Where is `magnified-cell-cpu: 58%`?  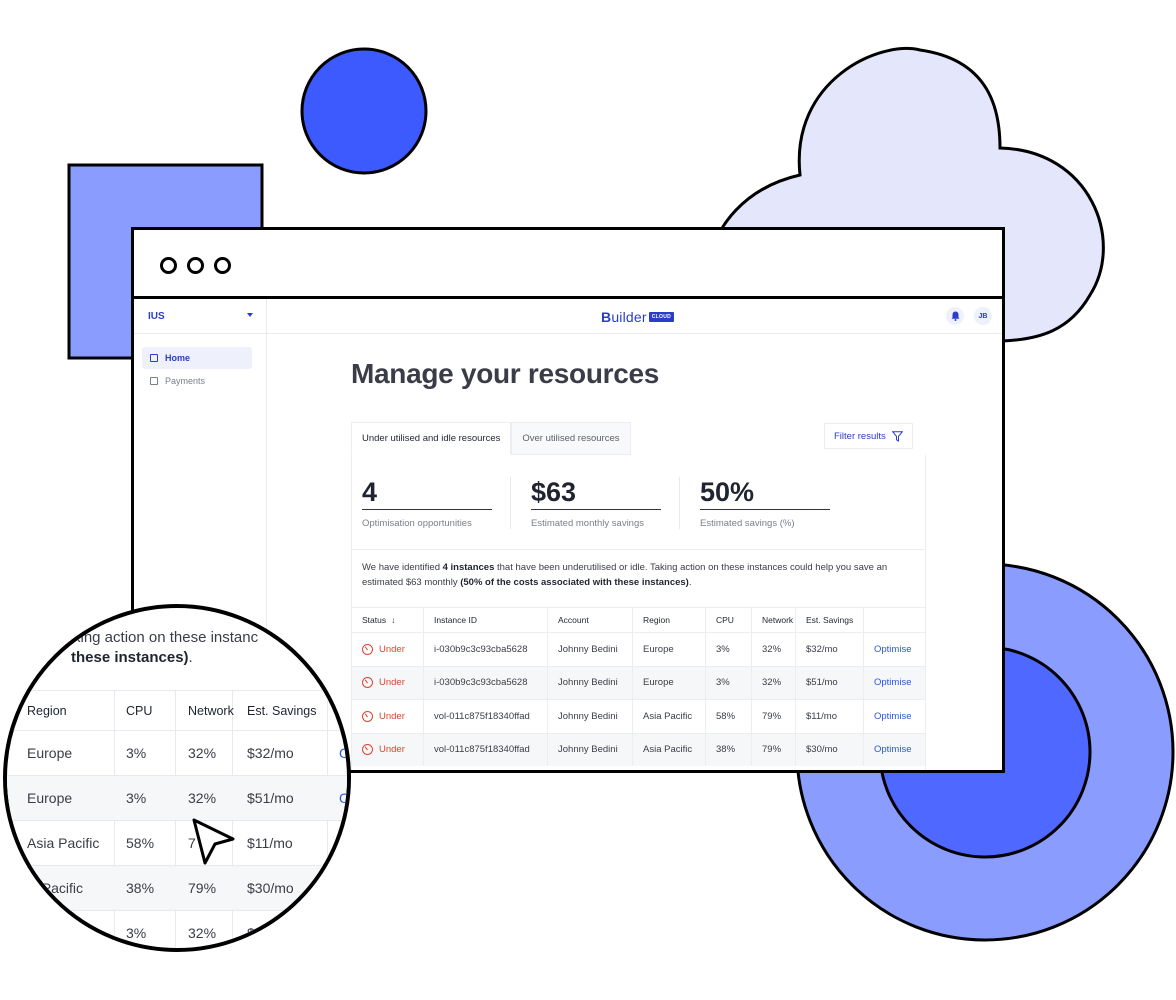 magnified-cell-cpu: 58% is located at coordinates (140, 843).